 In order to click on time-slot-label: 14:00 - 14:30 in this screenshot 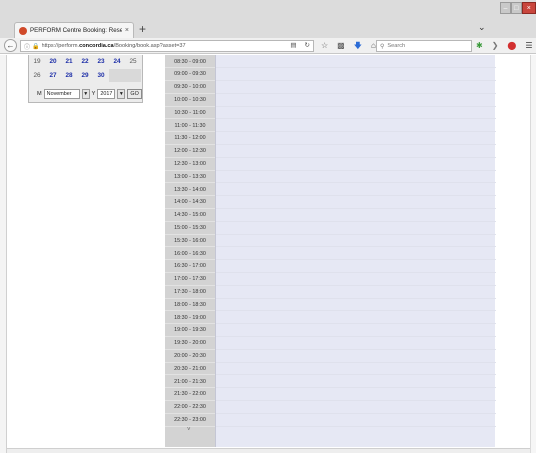, I will do `click(190, 203)`.